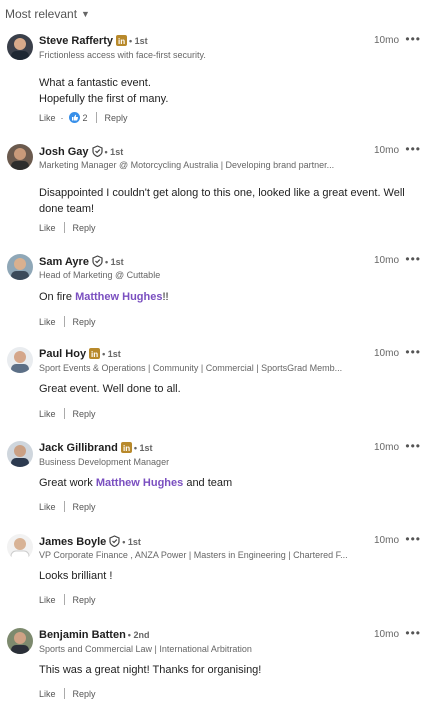 The width and height of the screenshot is (435, 701). Describe the element at coordinates (230, 297) in the screenshot. I see `comment-text: On fire Matthew Hughes!!` at that location.